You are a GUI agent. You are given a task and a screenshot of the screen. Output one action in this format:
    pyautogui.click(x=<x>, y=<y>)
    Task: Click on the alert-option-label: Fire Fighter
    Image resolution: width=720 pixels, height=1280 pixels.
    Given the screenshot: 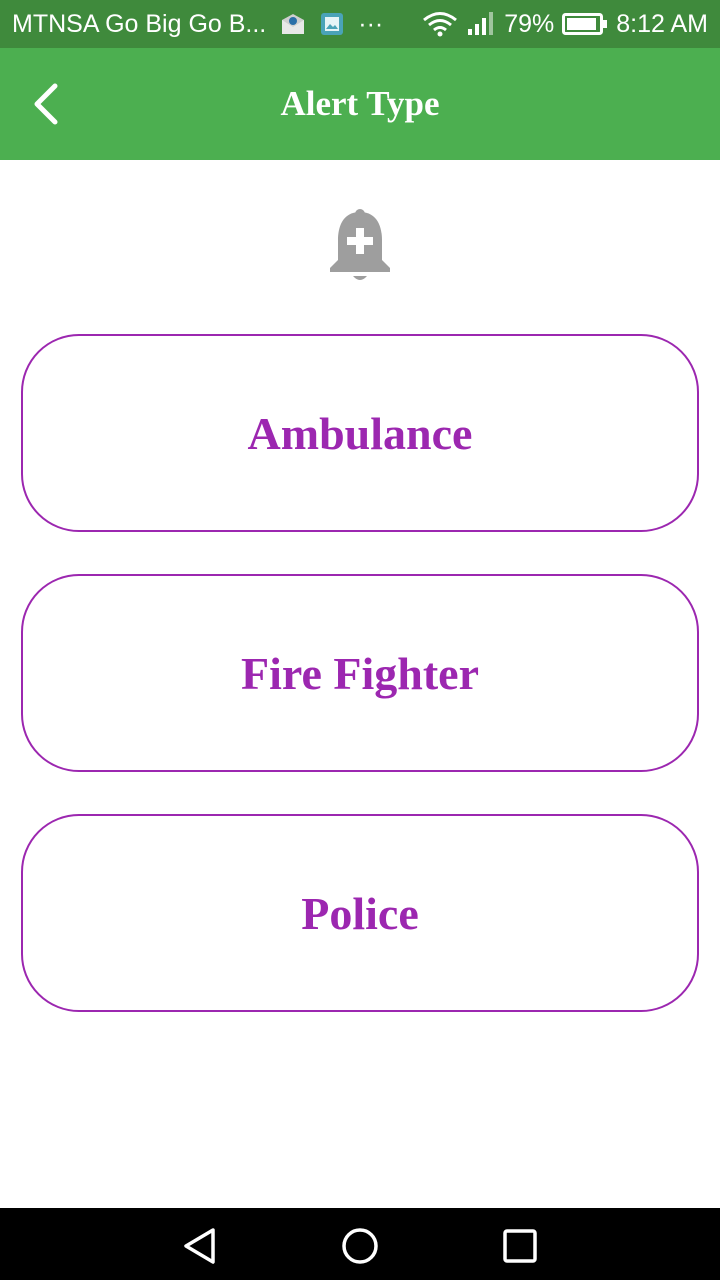 What is the action you would take?
    pyautogui.click(x=360, y=673)
    